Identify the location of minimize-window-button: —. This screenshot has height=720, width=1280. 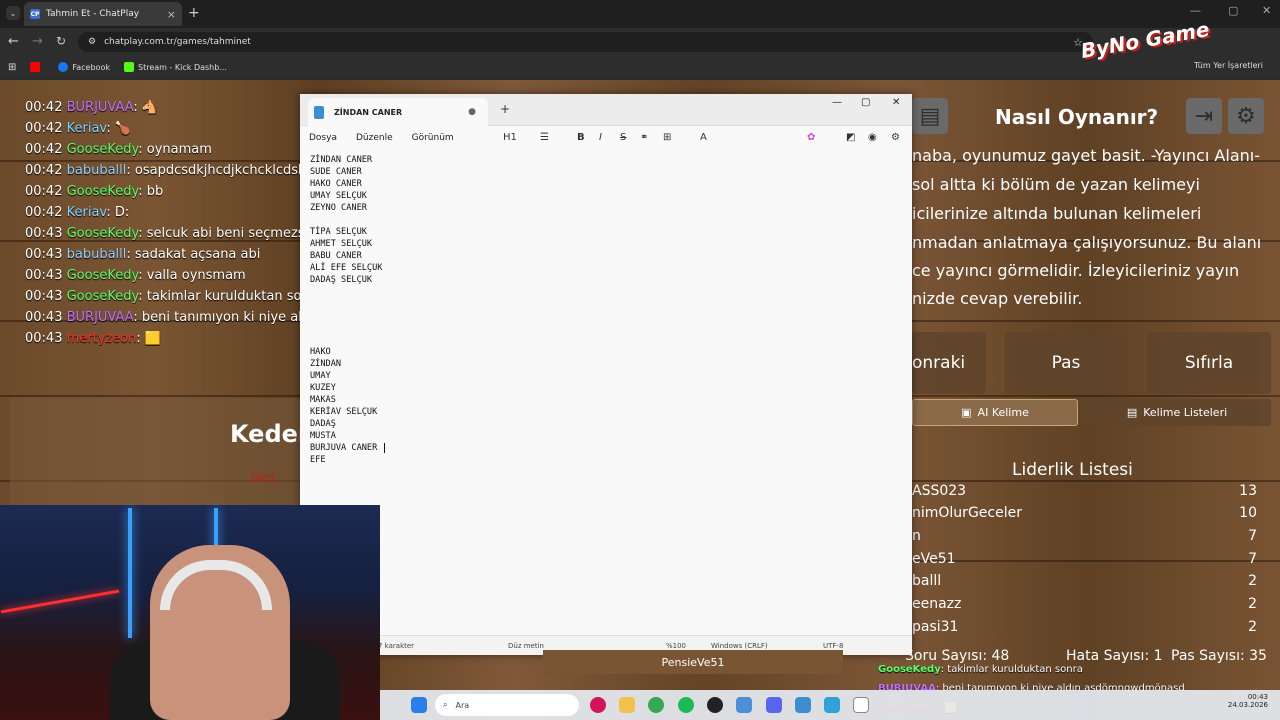
(1195, 10).